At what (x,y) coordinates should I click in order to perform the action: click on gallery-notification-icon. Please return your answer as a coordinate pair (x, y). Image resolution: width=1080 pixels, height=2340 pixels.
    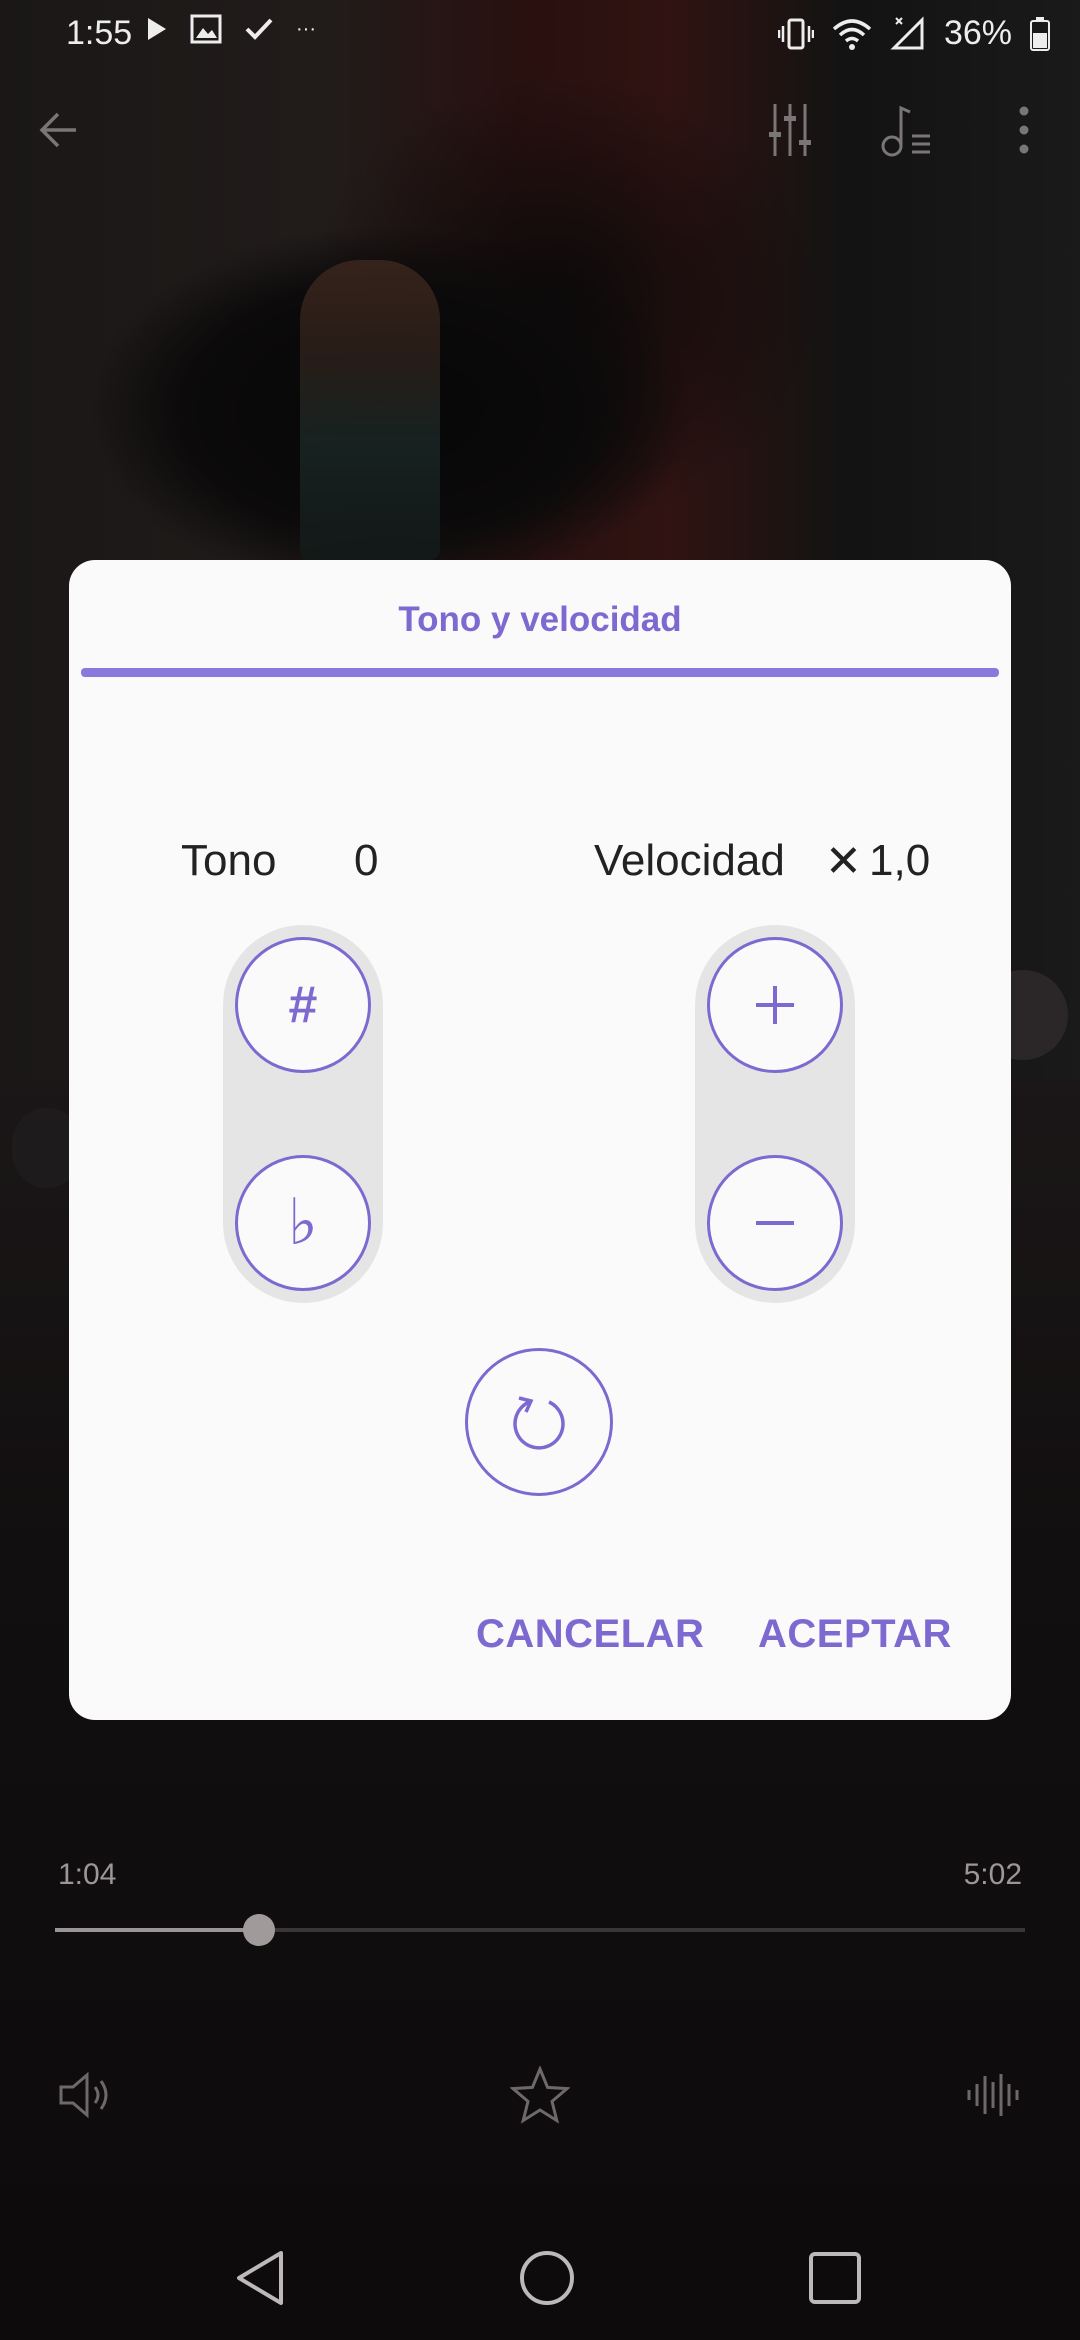
    Looking at the image, I should click on (206, 29).